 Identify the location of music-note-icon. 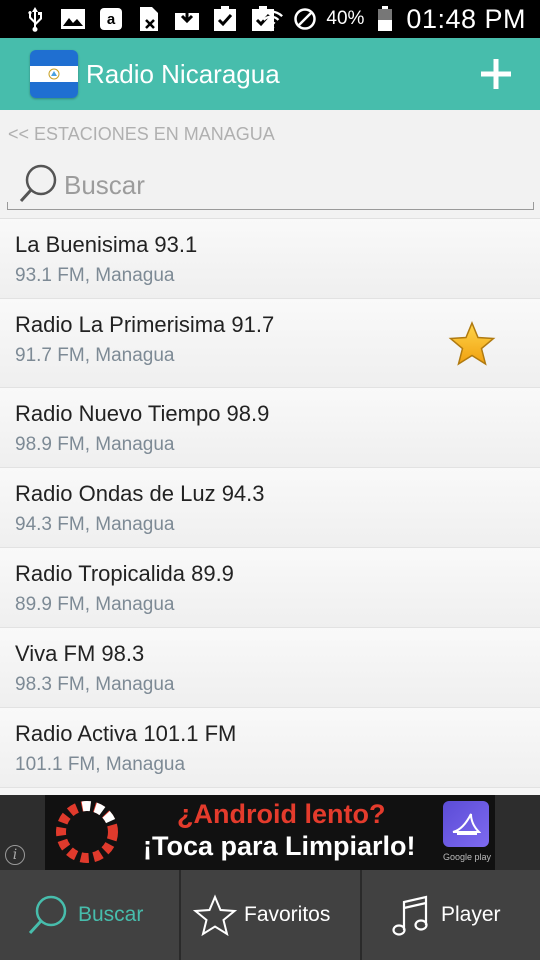
(412, 916).